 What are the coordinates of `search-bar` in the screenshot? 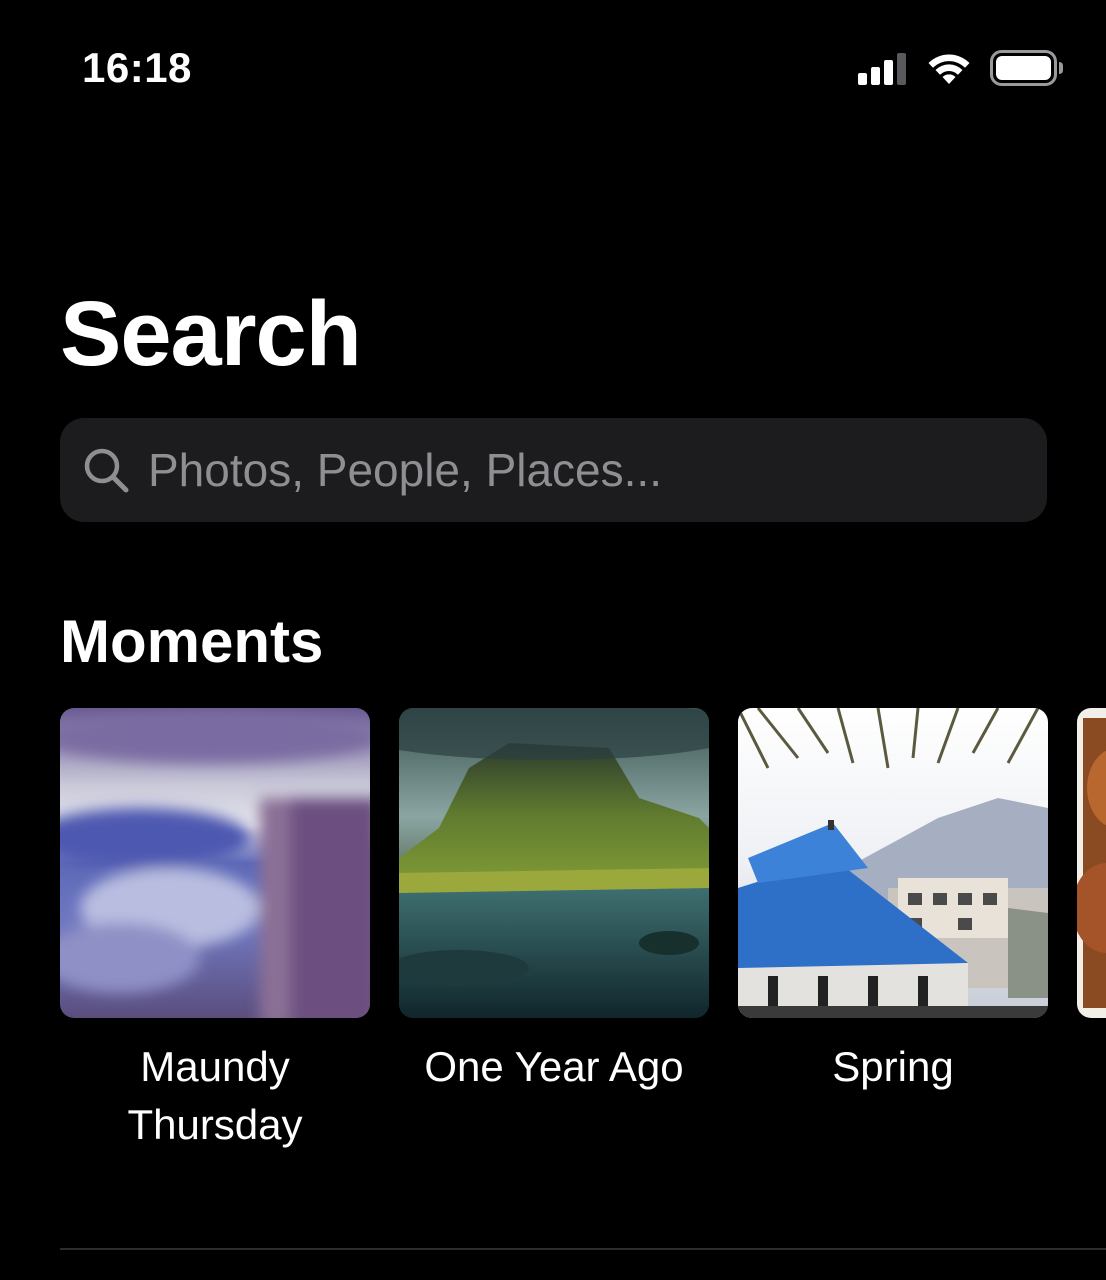 It's located at (553, 470).